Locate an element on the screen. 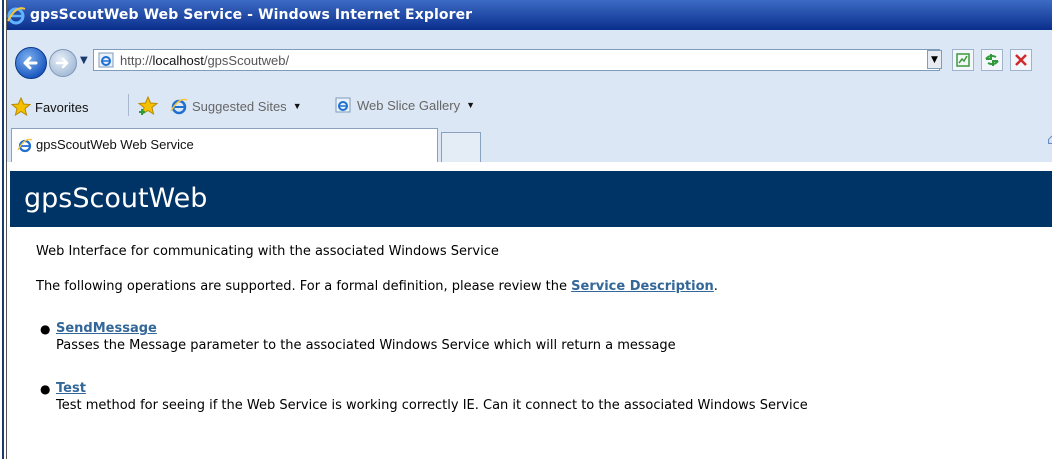  suggested-sites-dropdown-icon: ▼ is located at coordinates (297, 106).